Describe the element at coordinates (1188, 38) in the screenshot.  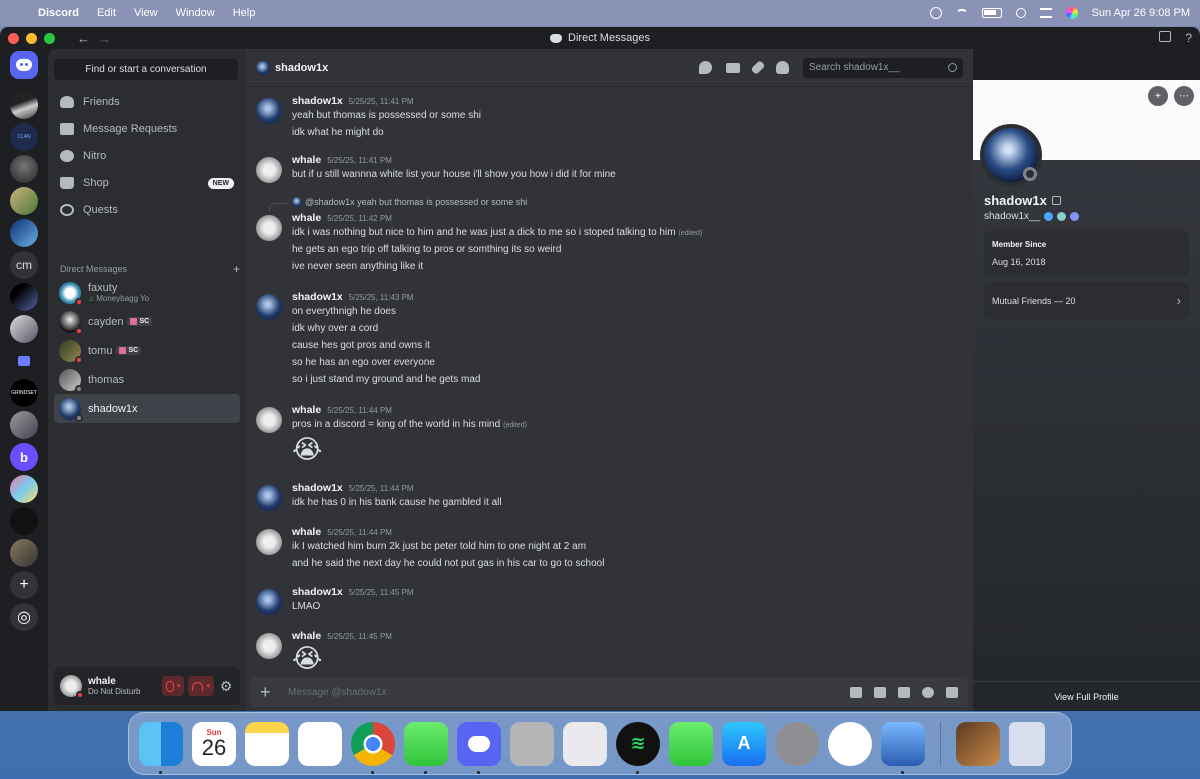
I see `help-icon: ?` at that location.